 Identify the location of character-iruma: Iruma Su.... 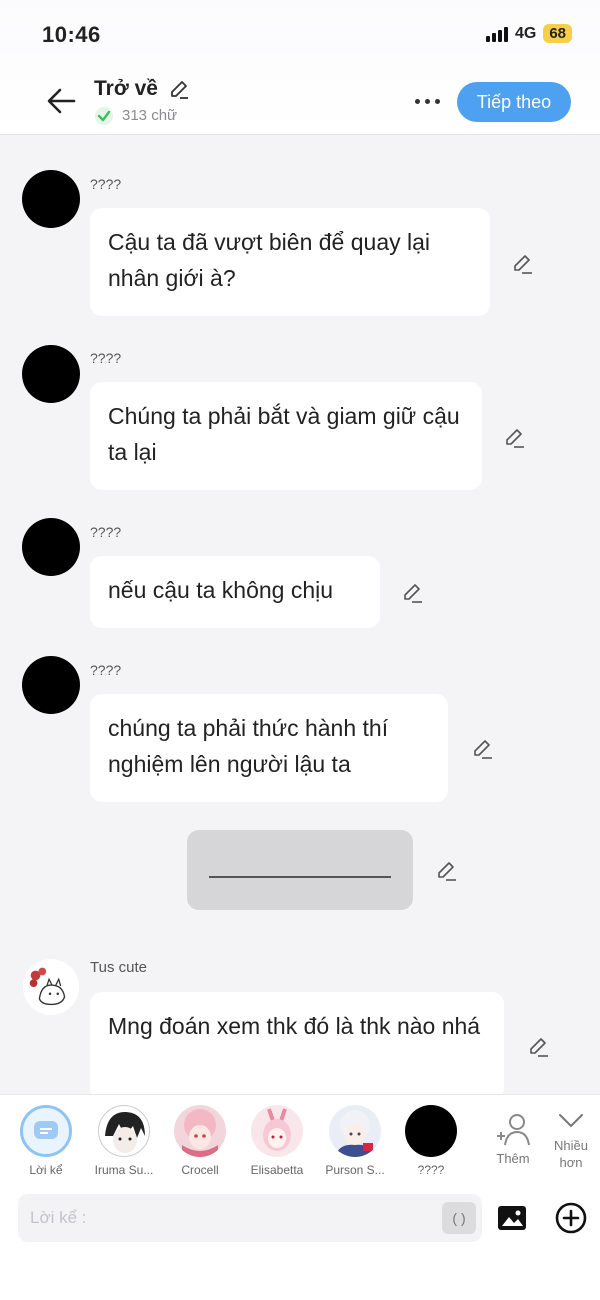
(124, 1141).